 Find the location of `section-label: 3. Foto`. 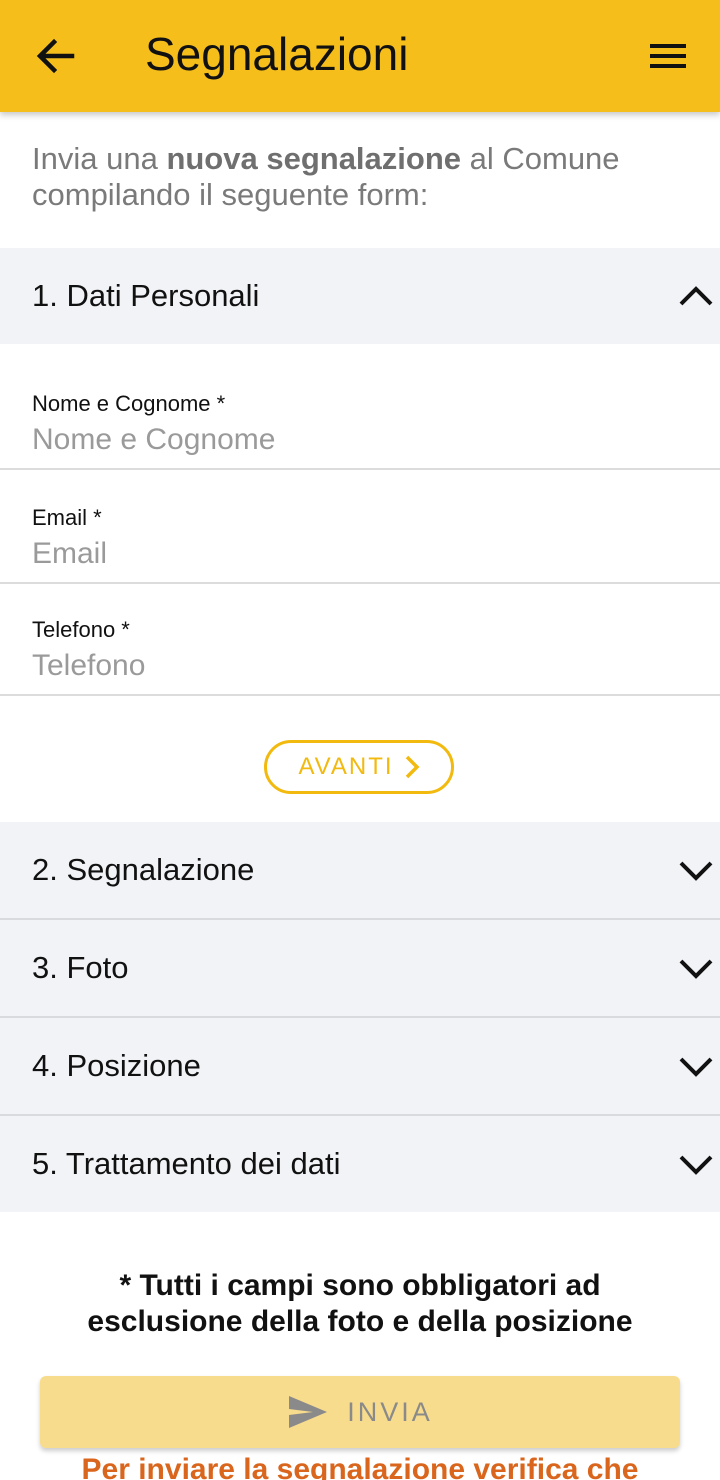

section-label: 3. Foto is located at coordinates (80, 967).